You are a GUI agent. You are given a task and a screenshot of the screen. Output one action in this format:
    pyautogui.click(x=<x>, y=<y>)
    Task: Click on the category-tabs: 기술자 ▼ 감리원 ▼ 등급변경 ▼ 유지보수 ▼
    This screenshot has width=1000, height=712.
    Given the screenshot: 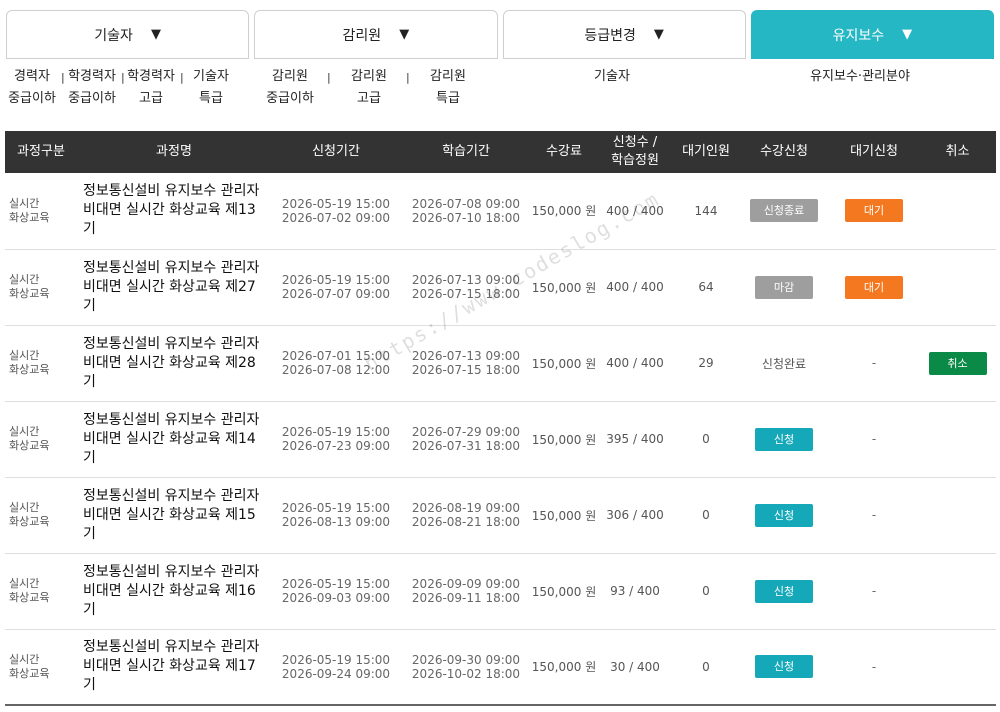 What is the action you would take?
    pyautogui.click(x=500, y=34)
    